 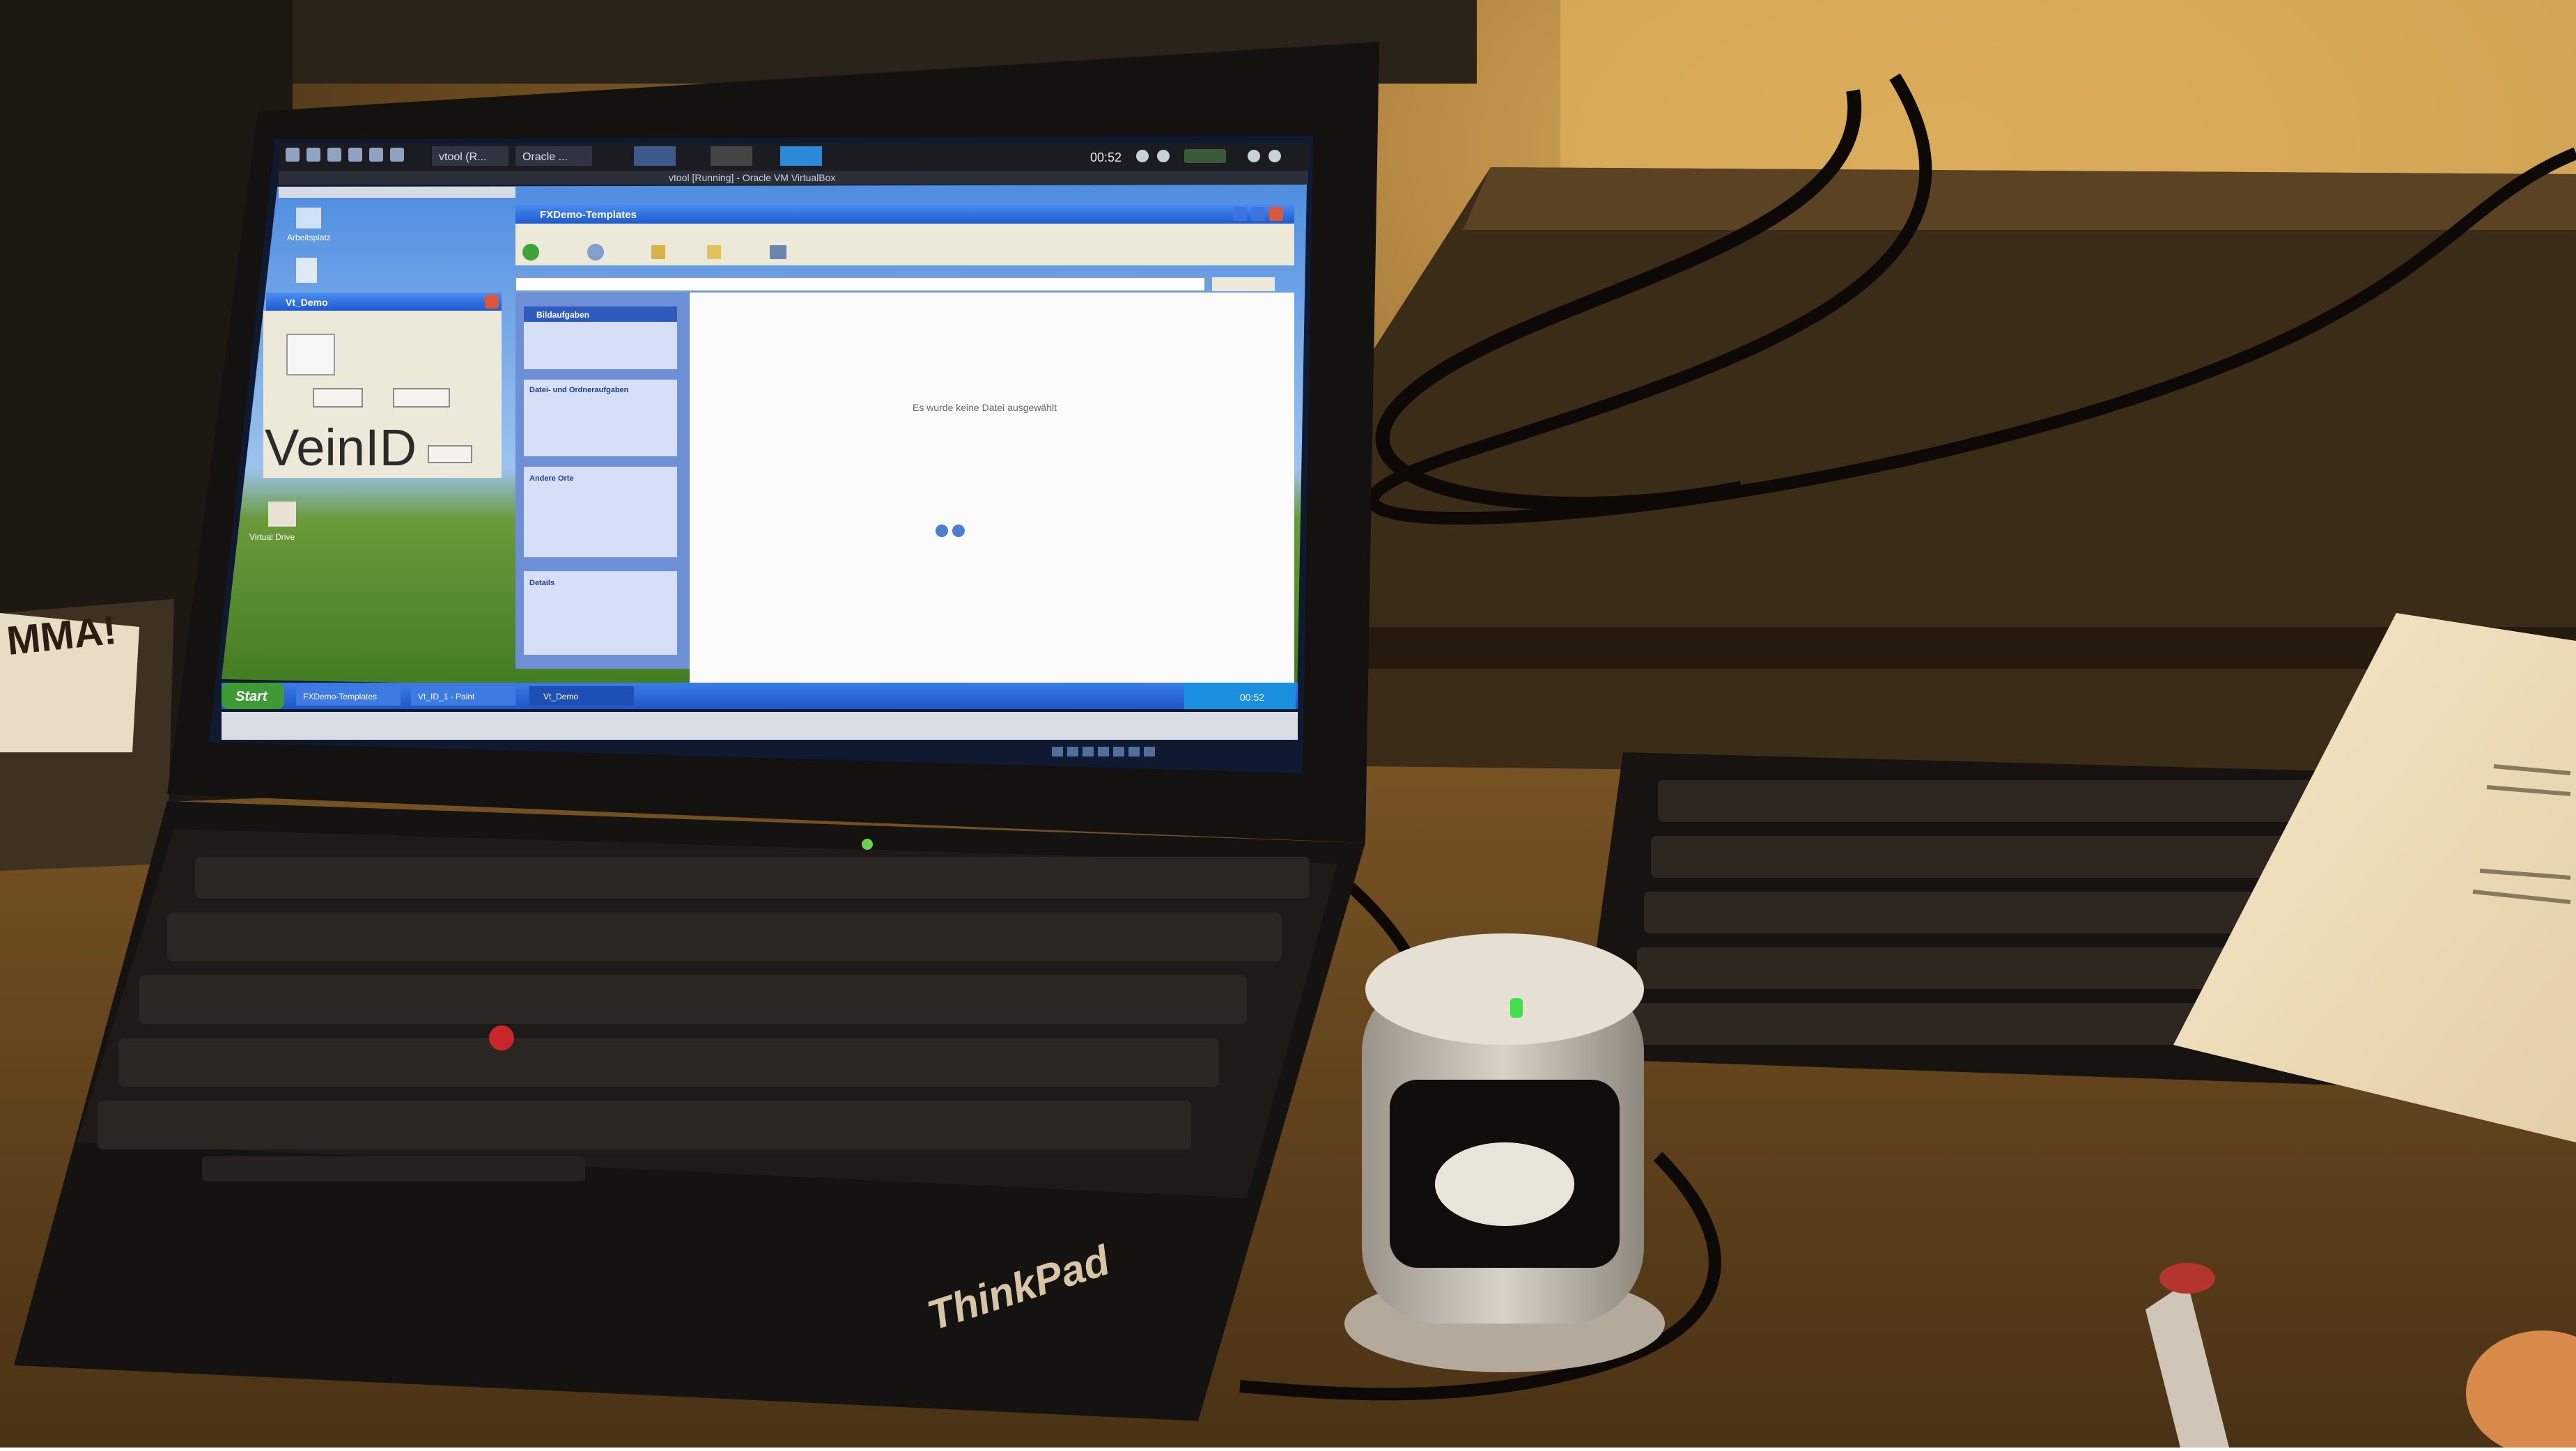 I want to click on explorer-content-pane, so click(x=992, y=488).